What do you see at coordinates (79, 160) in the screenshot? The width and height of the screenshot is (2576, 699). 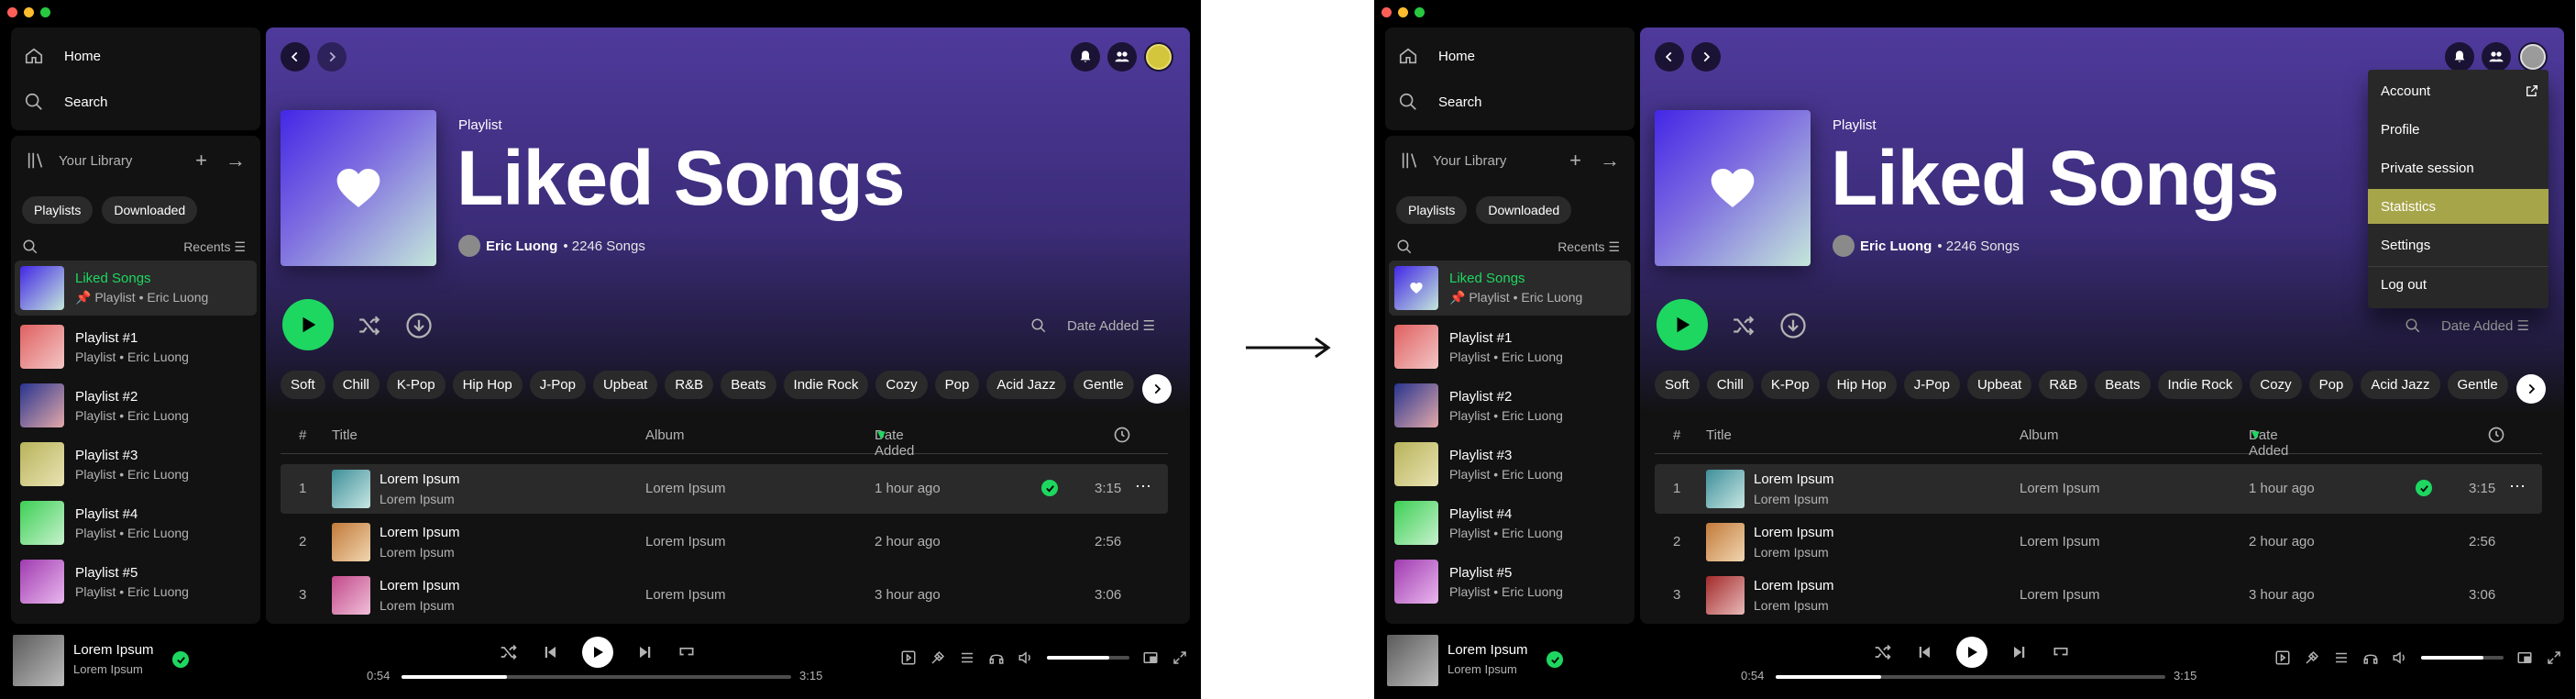 I see `library-header: Your Library` at bounding box center [79, 160].